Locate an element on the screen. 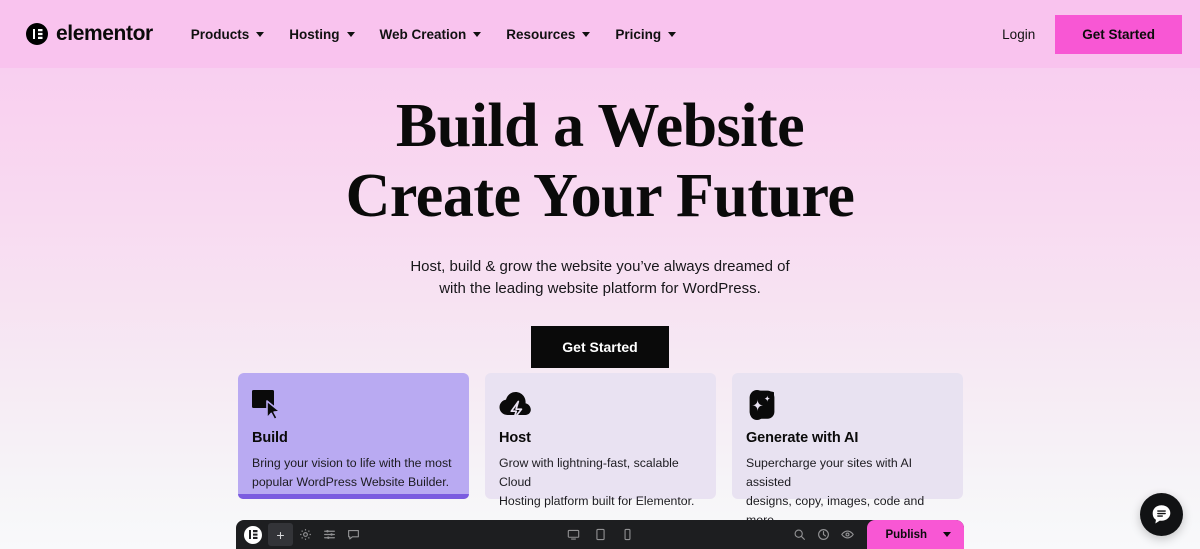  get-started-button-header: Get Started is located at coordinates (1118, 34).